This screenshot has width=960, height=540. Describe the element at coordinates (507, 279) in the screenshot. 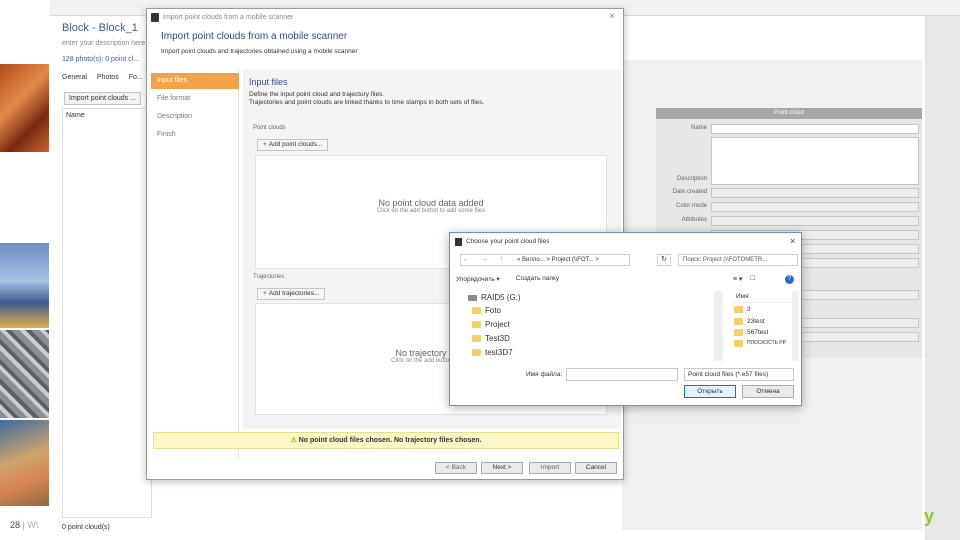

I see `file-chooser-toolbar: Упорядочить ▾ Создать папку` at that location.